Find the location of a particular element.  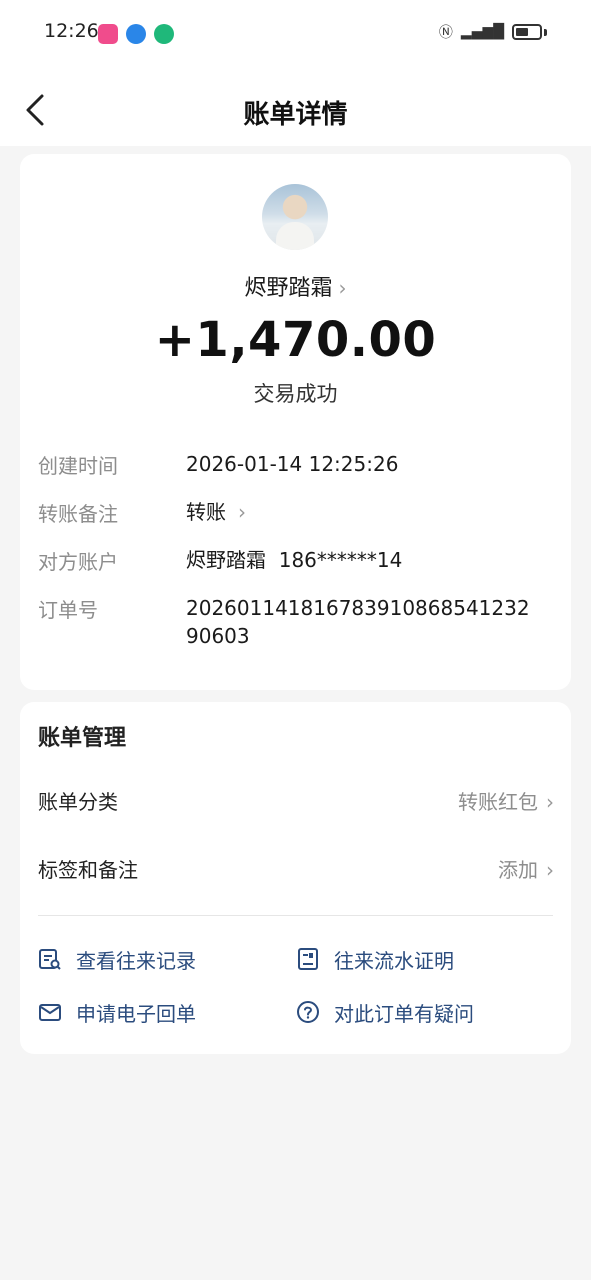

mgmt-label: 账单分类 is located at coordinates (78, 802).